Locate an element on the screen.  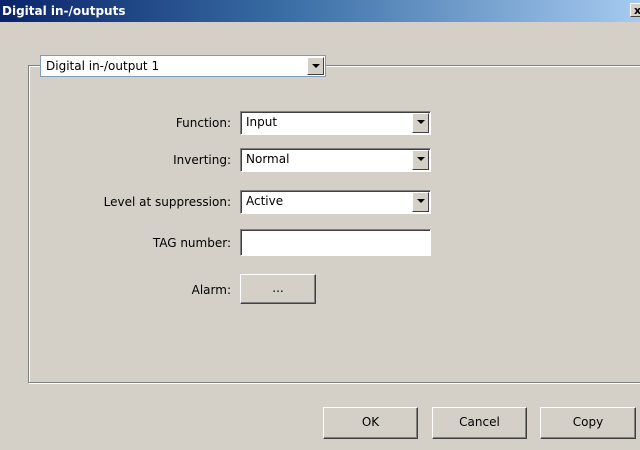
level-select: Active is located at coordinates (335, 202).